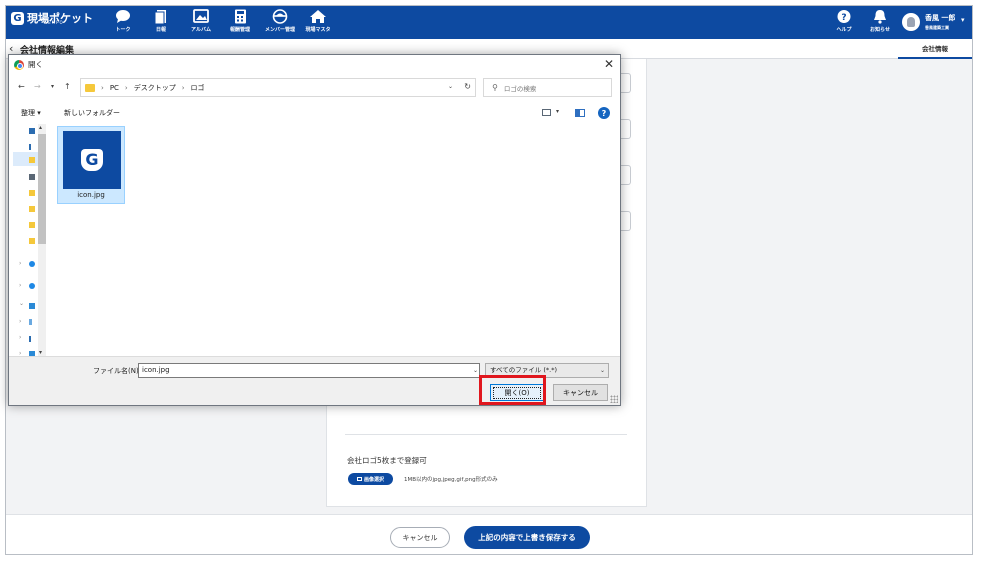 This screenshot has height=563, width=982. What do you see at coordinates (19, 64) in the screenshot?
I see `chrome-icon` at bounding box center [19, 64].